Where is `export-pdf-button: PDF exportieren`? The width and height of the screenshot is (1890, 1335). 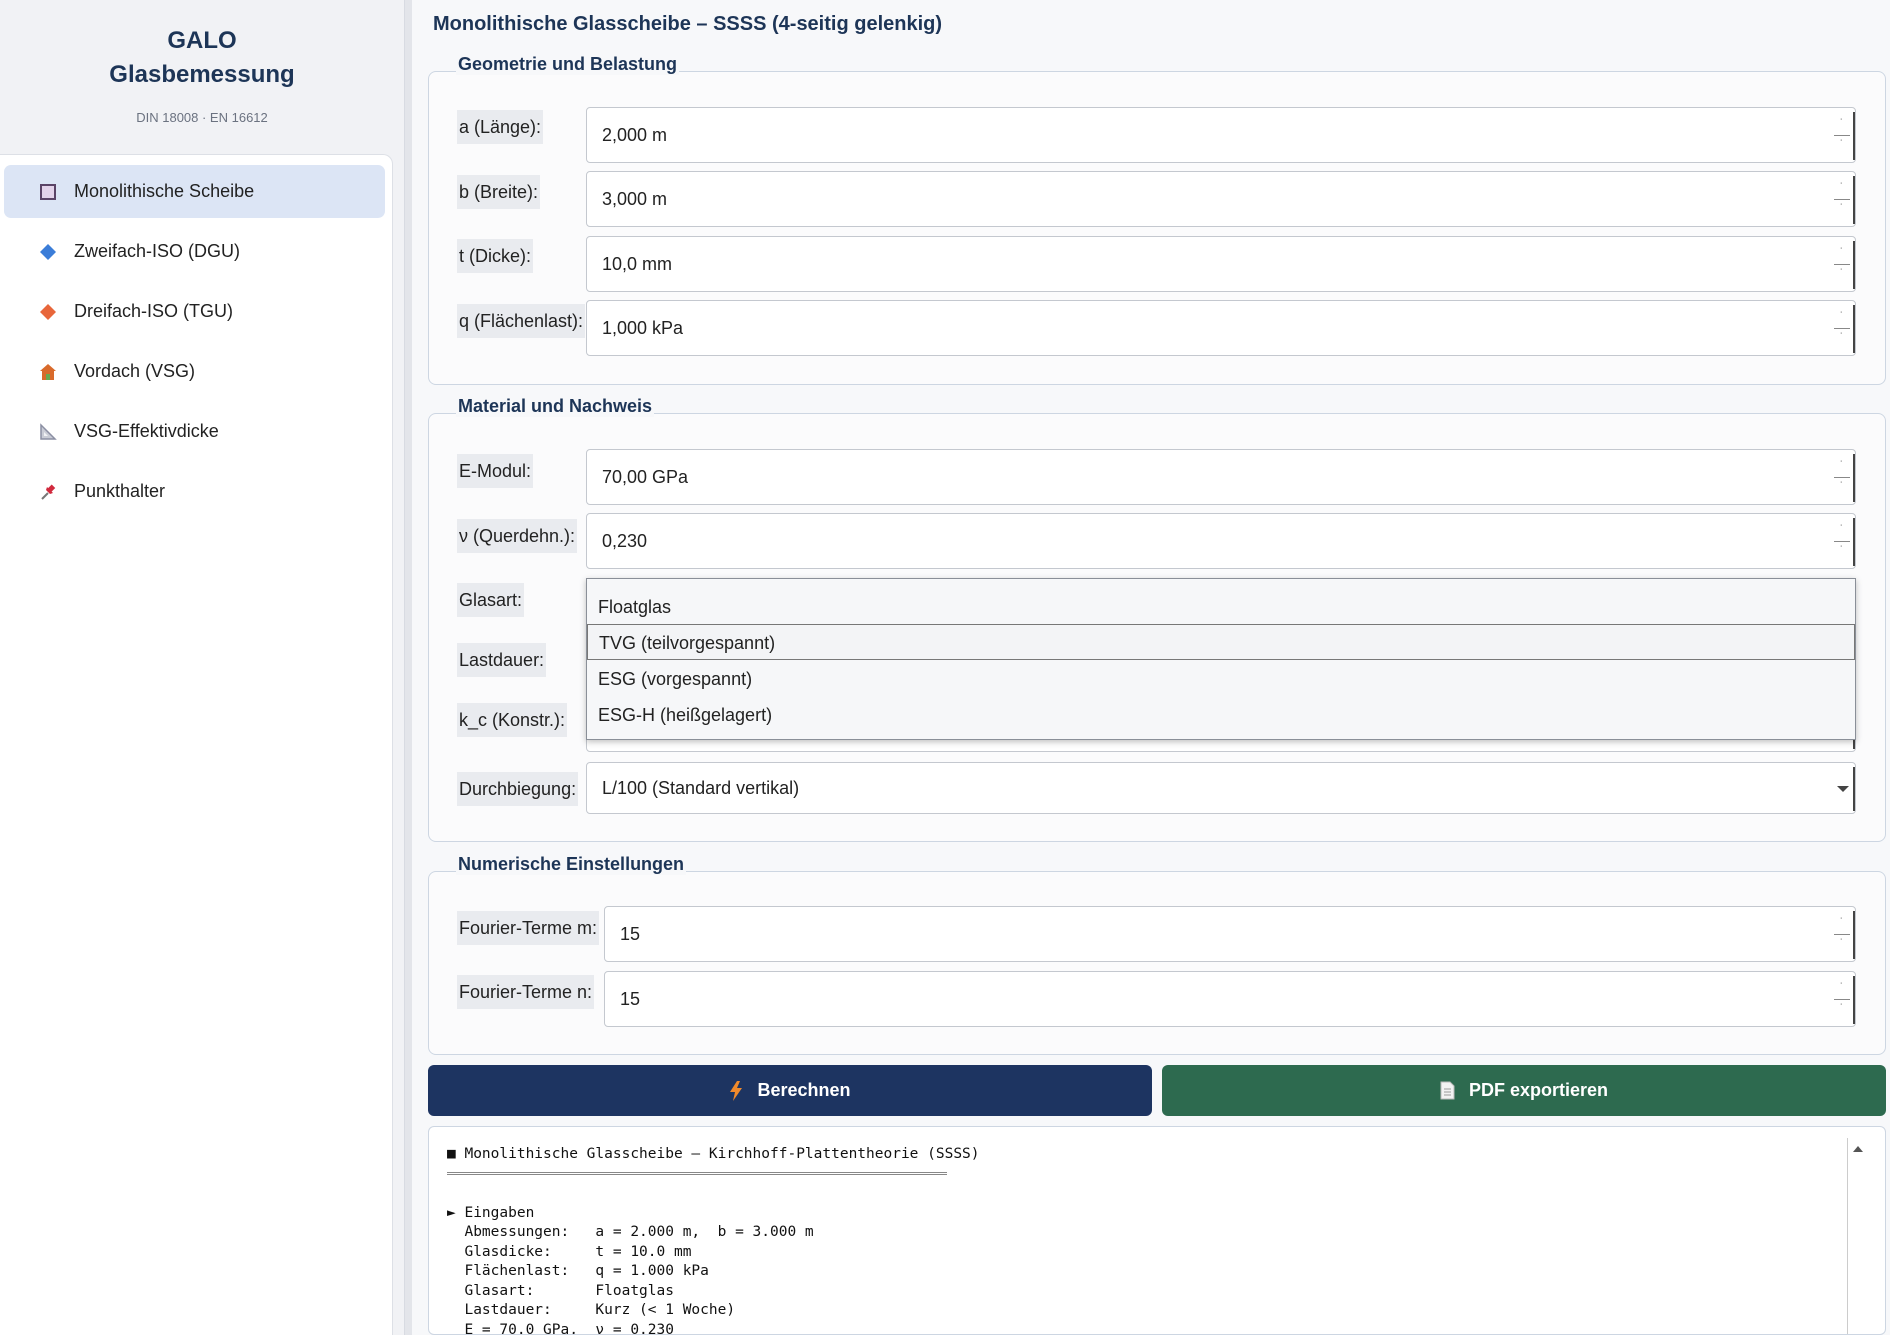
export-pdf-button: PDF exportieren is located at coordinates (1524, 1090).